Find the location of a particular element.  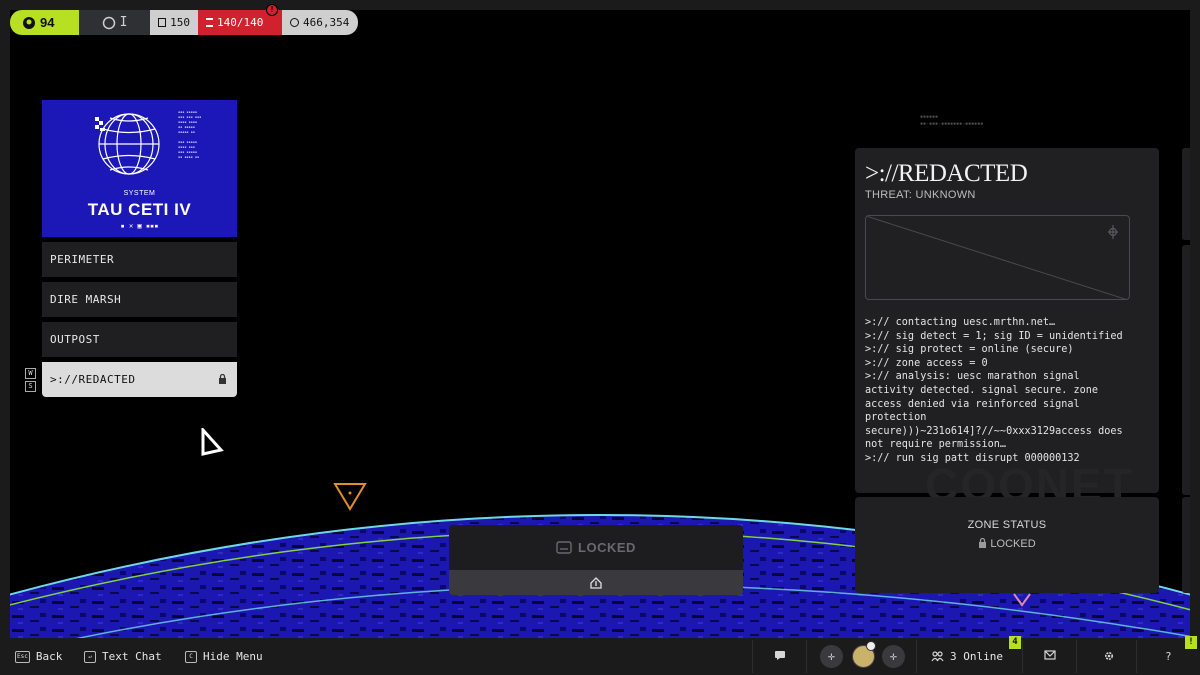

online-friends-button: 3 Online is located at coordinates (967, 656).